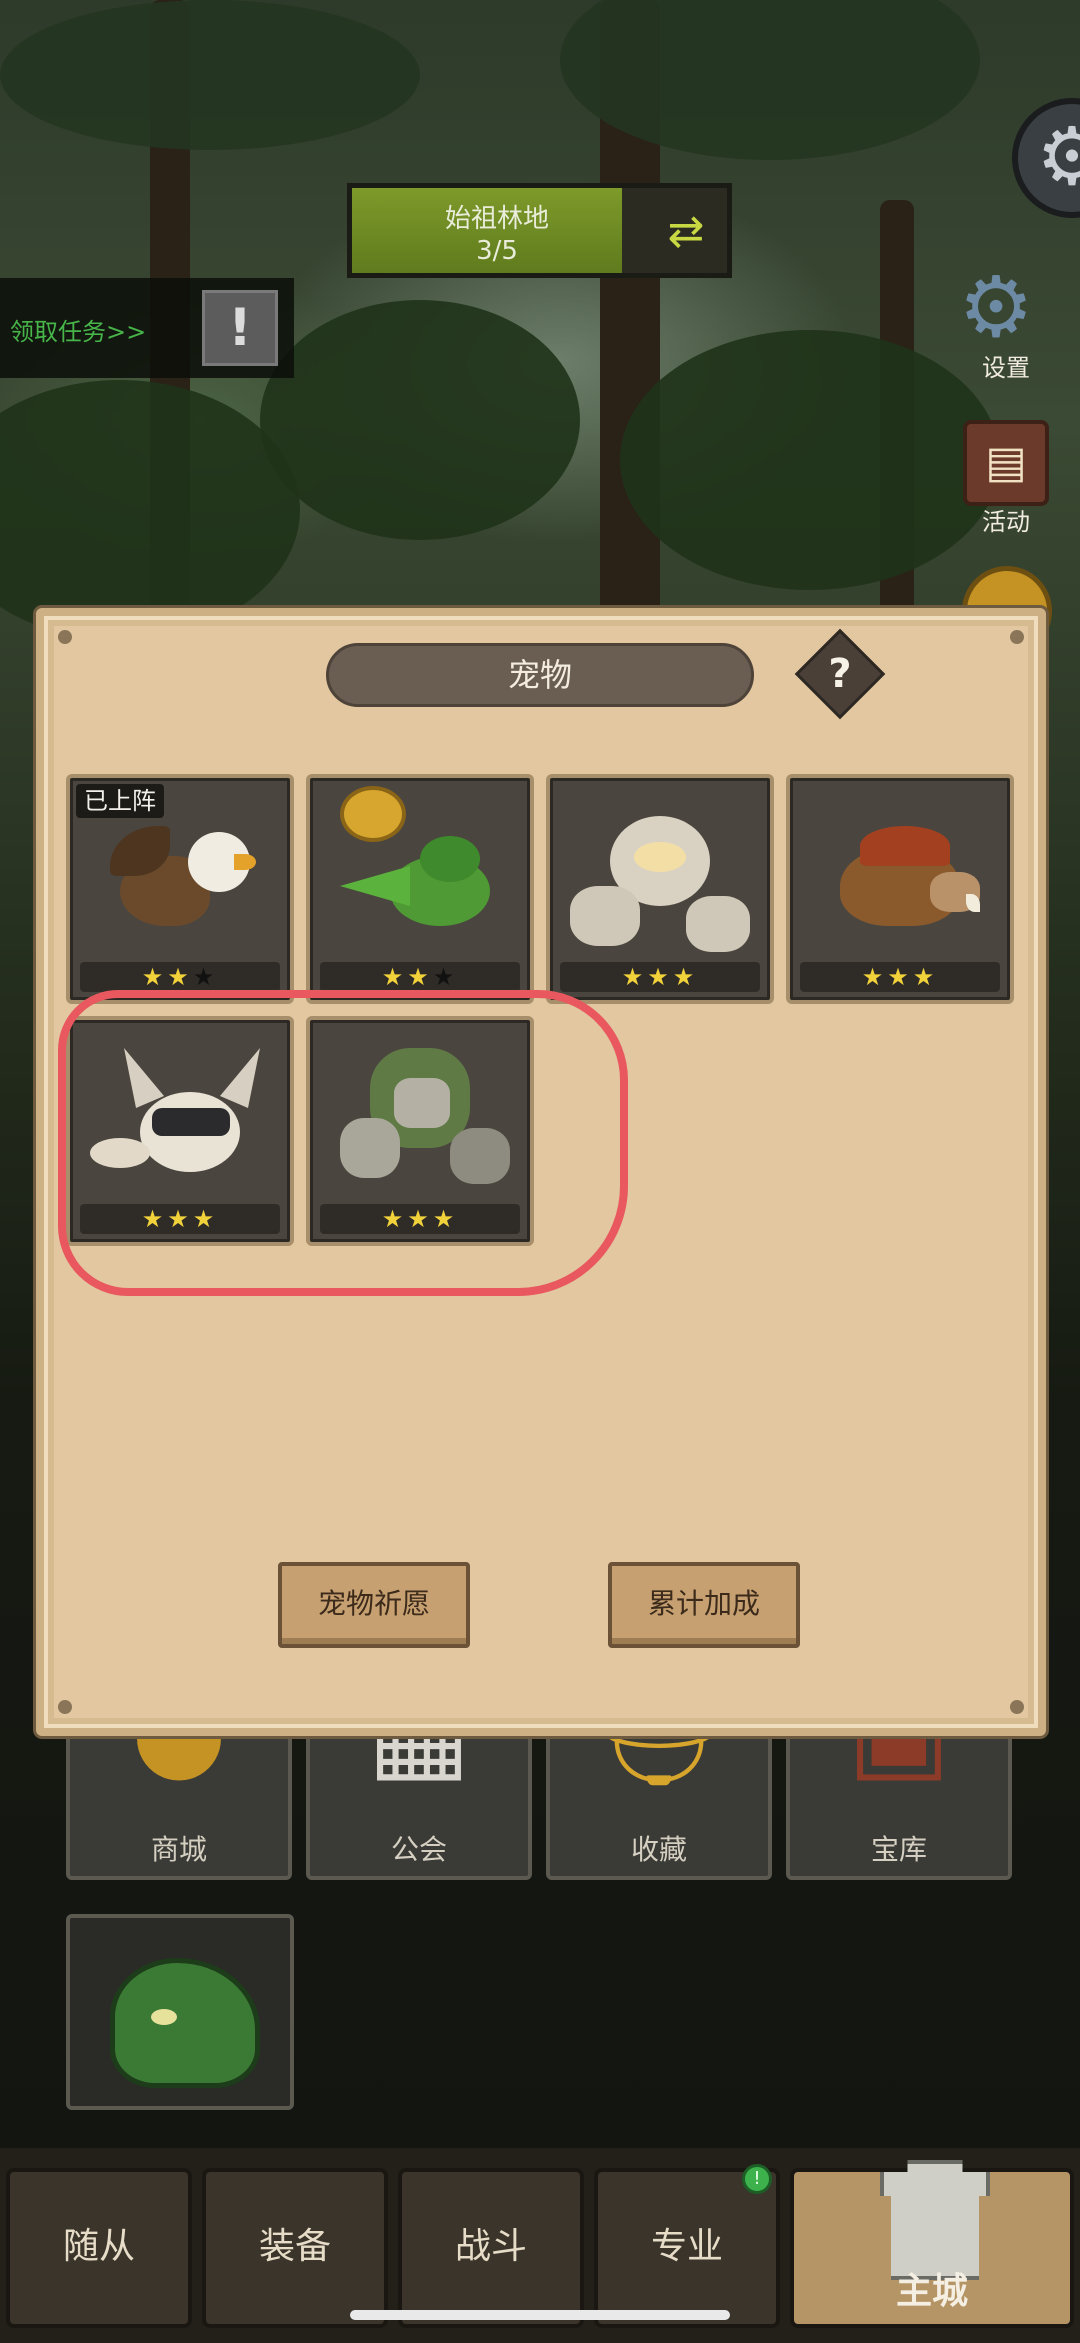 This screenshot has width=1080, height=2343. I want to click on pet-card-stone-spirit: ★★★, so click(660, 889).